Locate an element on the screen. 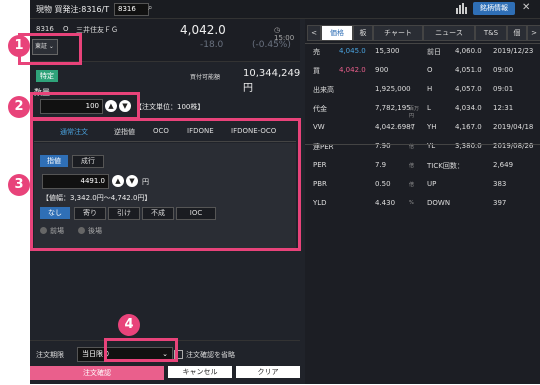  confirm-order-button: 注文確認 is located at coordinates (97, 373).